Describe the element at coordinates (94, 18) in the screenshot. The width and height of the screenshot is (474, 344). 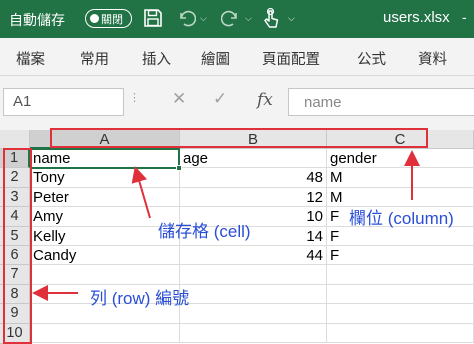
I see `toggle-knob` at that location.